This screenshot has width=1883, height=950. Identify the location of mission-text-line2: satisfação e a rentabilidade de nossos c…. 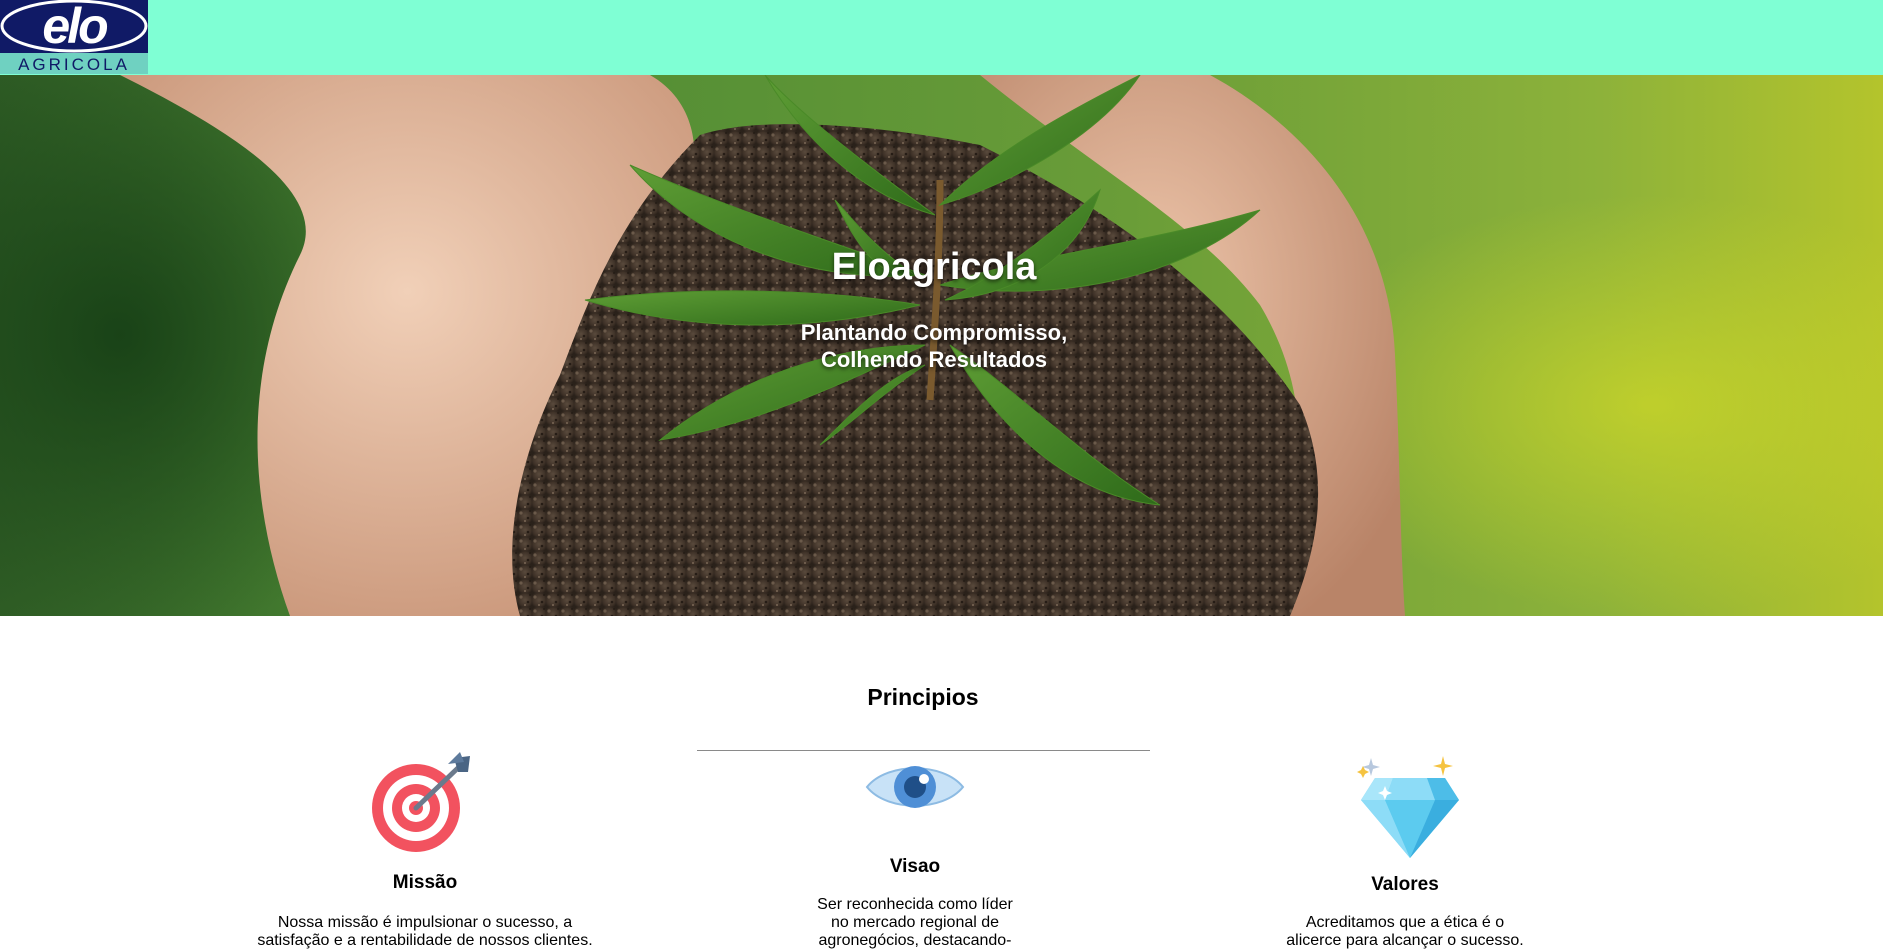
(425, 940).